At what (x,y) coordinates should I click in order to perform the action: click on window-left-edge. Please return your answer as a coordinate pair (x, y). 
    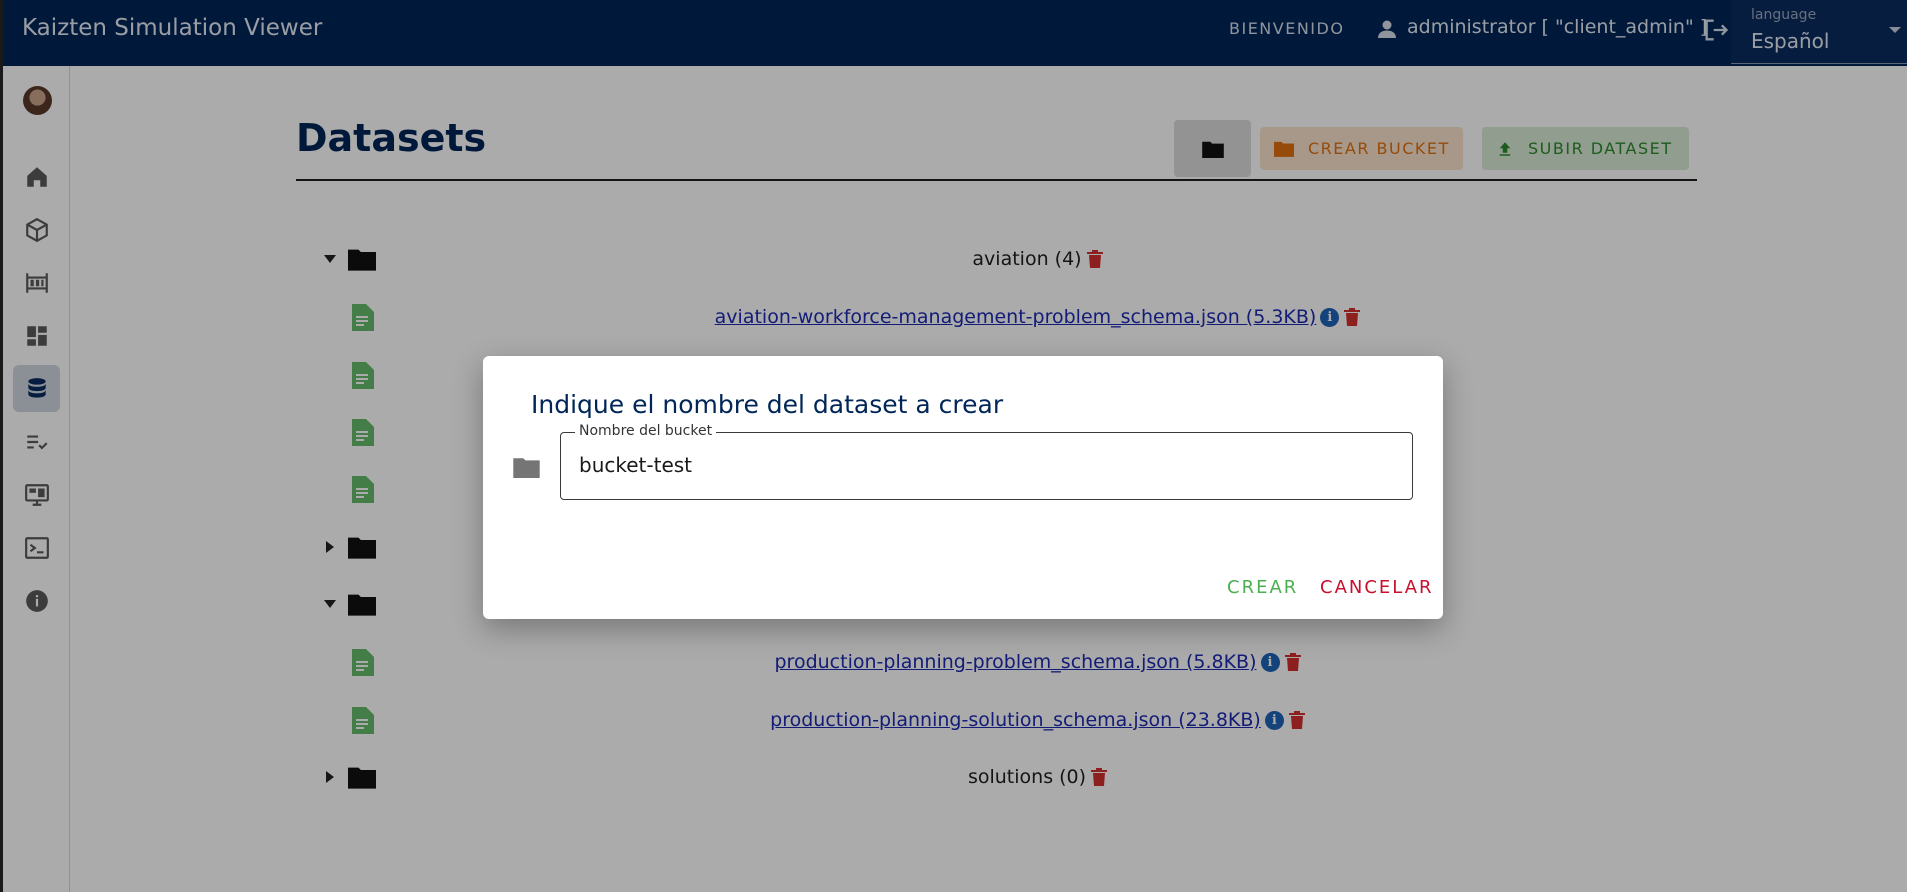
    Looking at the image, I should click on (1, 446).